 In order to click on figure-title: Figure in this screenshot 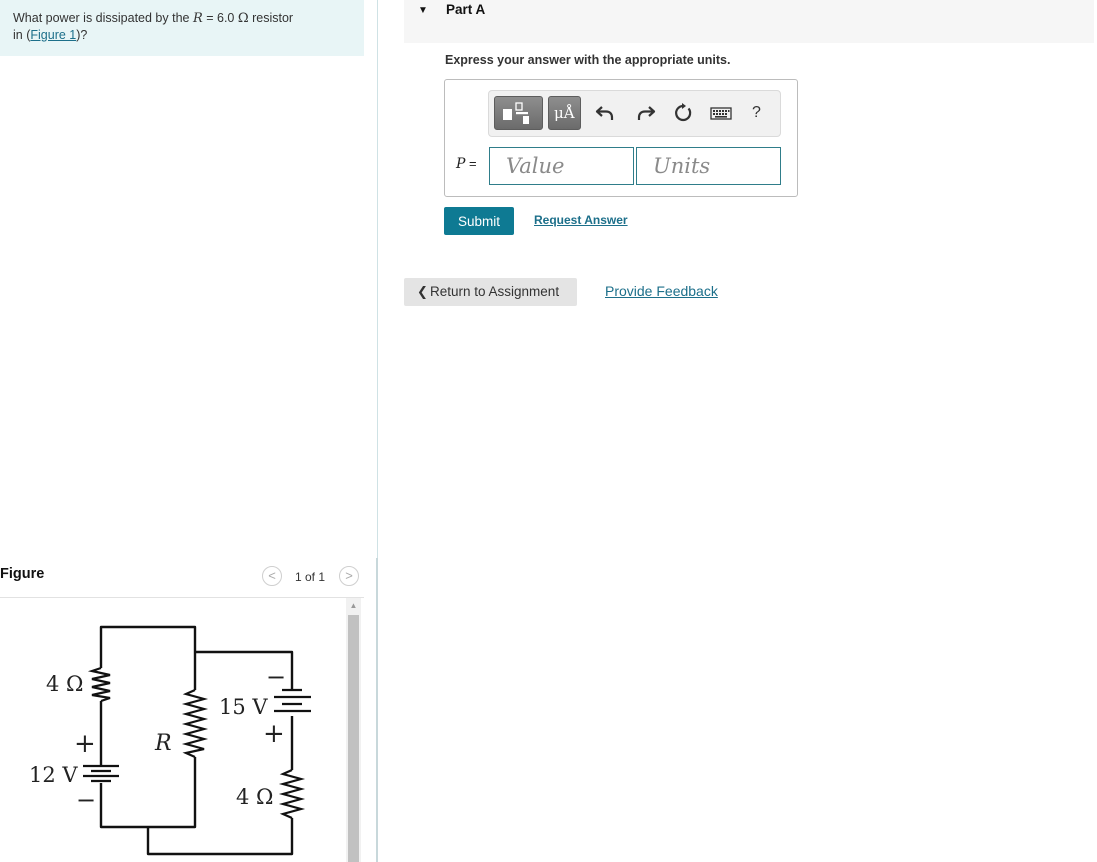, I will do `click(22, 574)`.